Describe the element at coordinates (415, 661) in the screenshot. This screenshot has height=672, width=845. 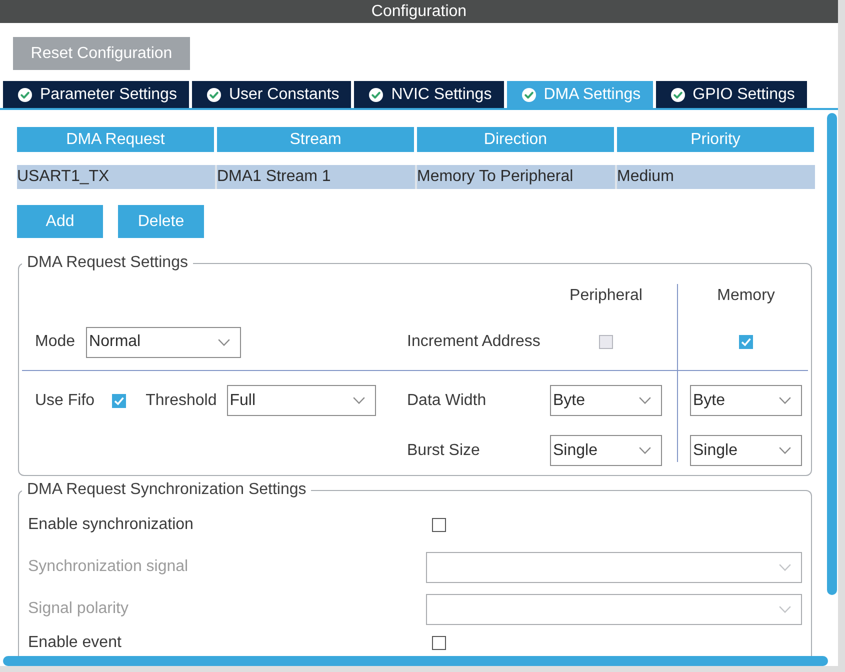
I see `horizontal-scrollbar` at that location.